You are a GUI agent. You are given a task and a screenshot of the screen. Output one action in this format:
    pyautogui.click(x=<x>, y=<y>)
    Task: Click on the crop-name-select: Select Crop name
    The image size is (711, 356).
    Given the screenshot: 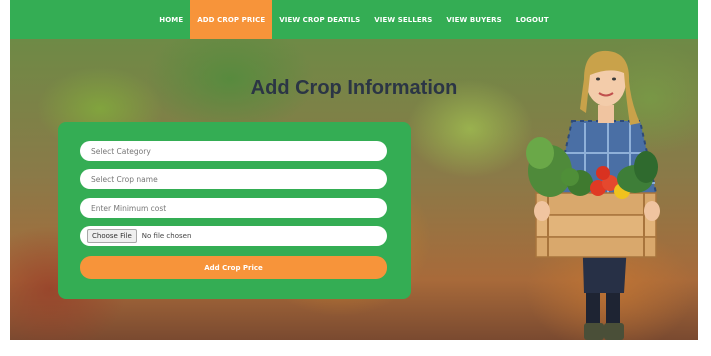 What is the action you would take?
    pyautogui.click(x=233, y=179)
    